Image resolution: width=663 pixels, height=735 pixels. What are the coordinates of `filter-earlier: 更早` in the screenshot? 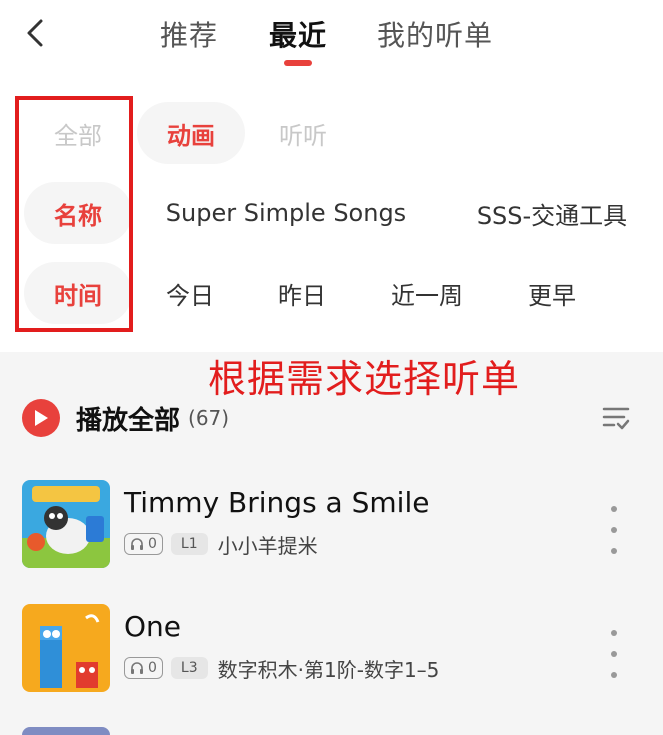 It's located at (552, 293).